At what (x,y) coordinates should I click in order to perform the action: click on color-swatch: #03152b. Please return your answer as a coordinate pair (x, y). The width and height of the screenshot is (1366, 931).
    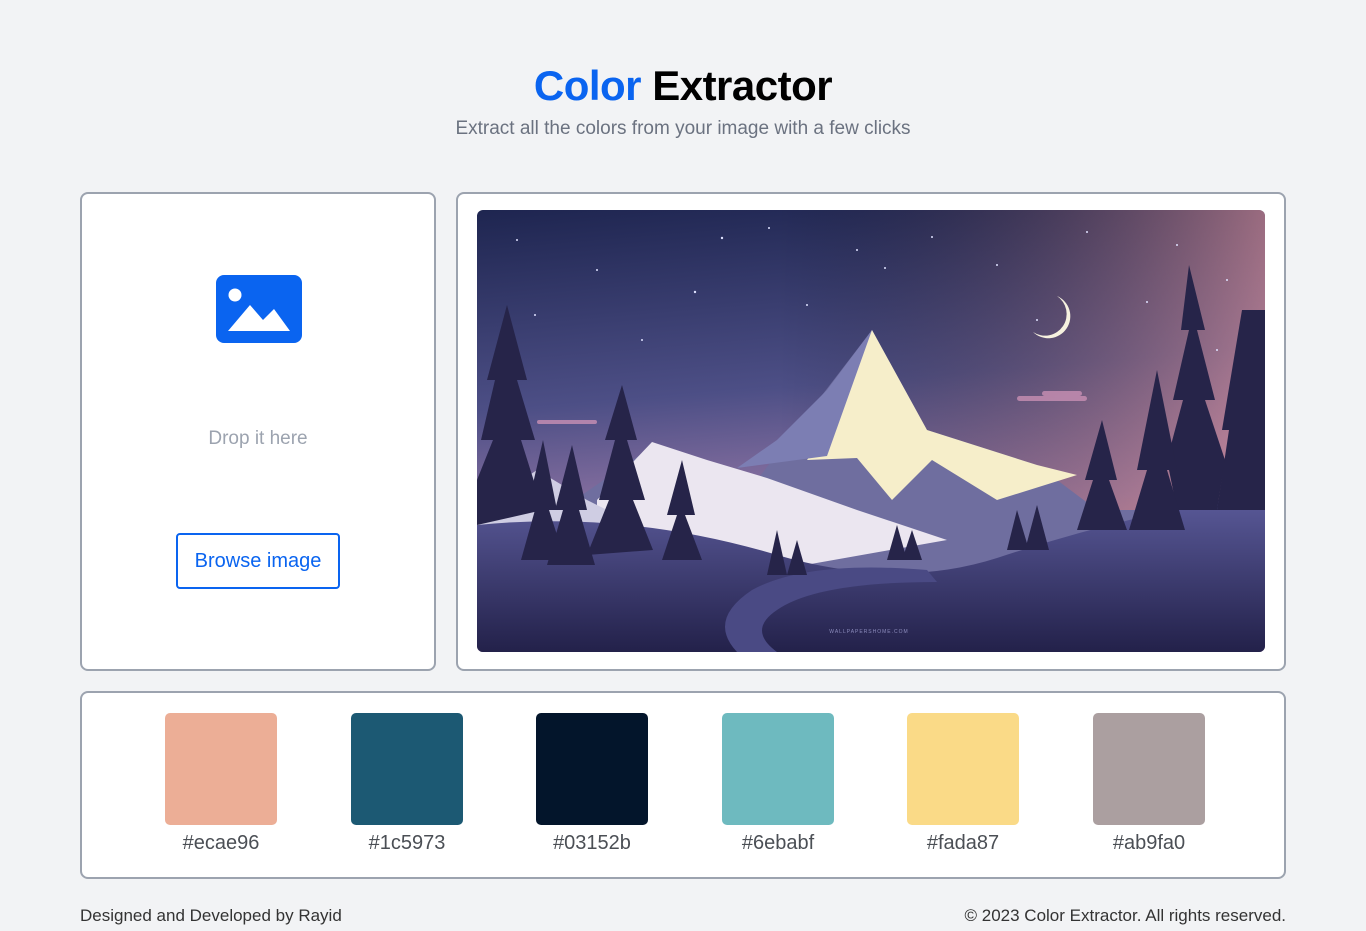
    Looking at the image, I should click on (592, 784).